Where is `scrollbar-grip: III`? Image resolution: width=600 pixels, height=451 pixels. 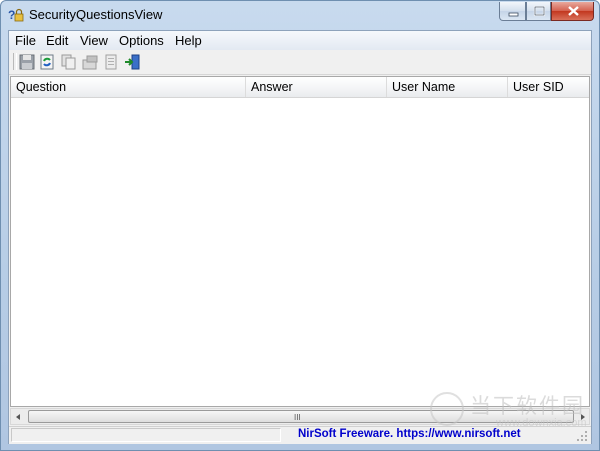
scrollbar-grip: III is located at coordinates (297, 417).